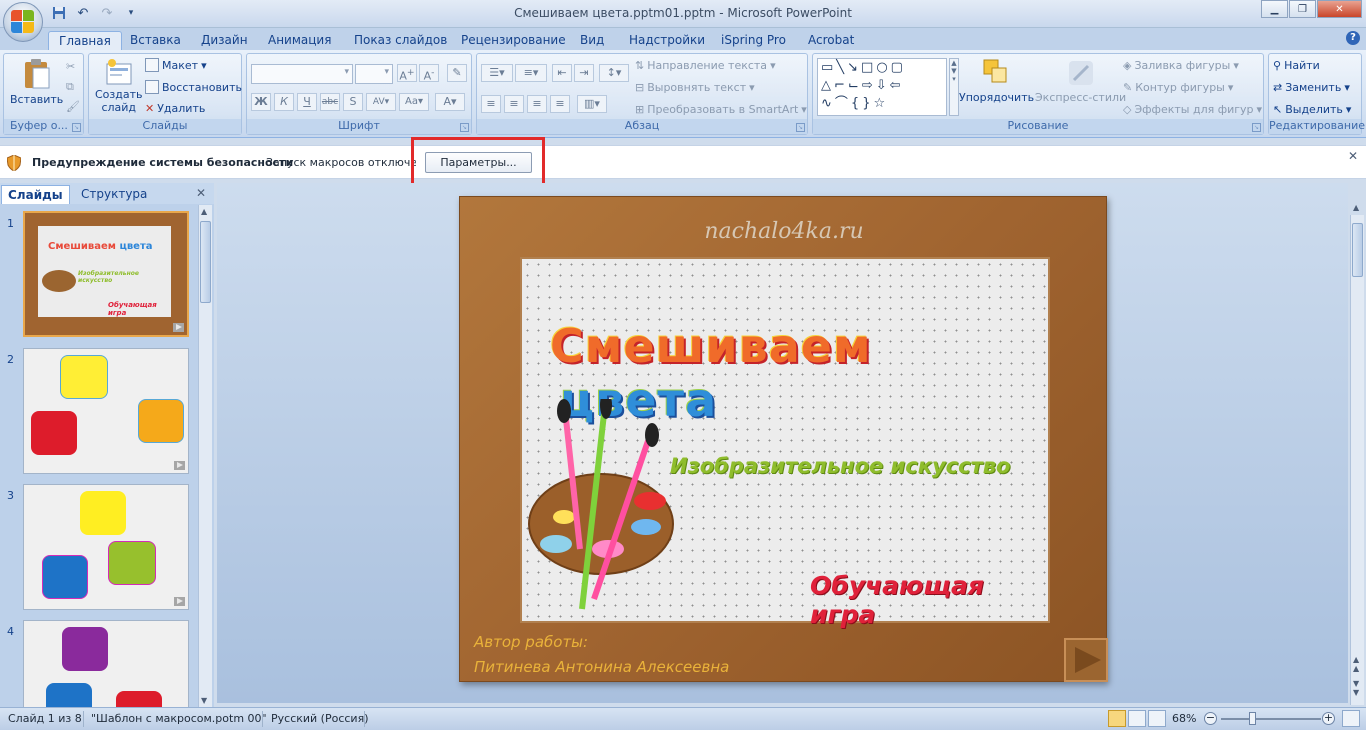 This screenshot has width=1366, height=730. Describe the element at coordinates (36, 82) in the screenshot. I see `paste-button: Вставить` at that location.